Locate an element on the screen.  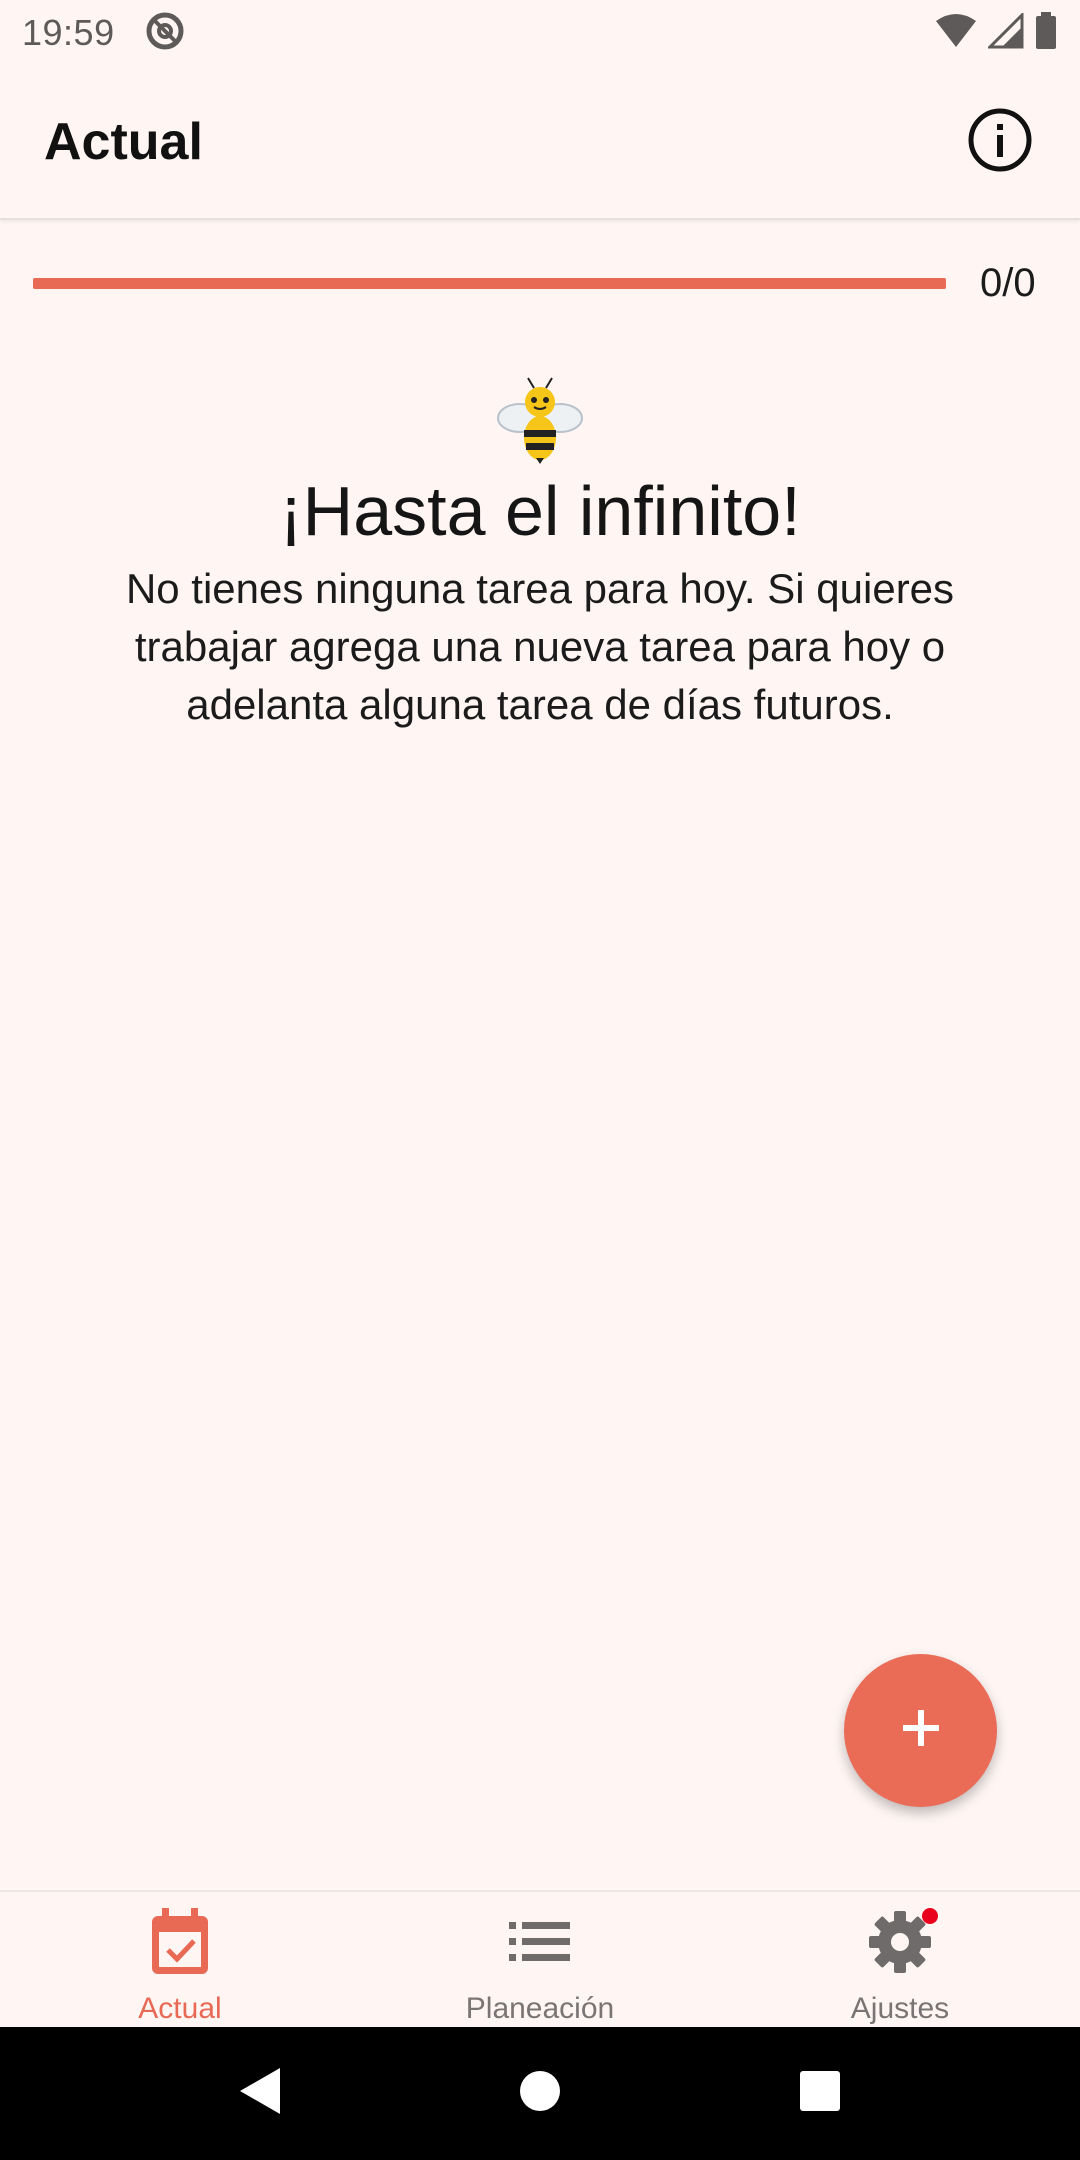
nav-item-ajustes: Ajustes is located at coordinates (900, 1959).